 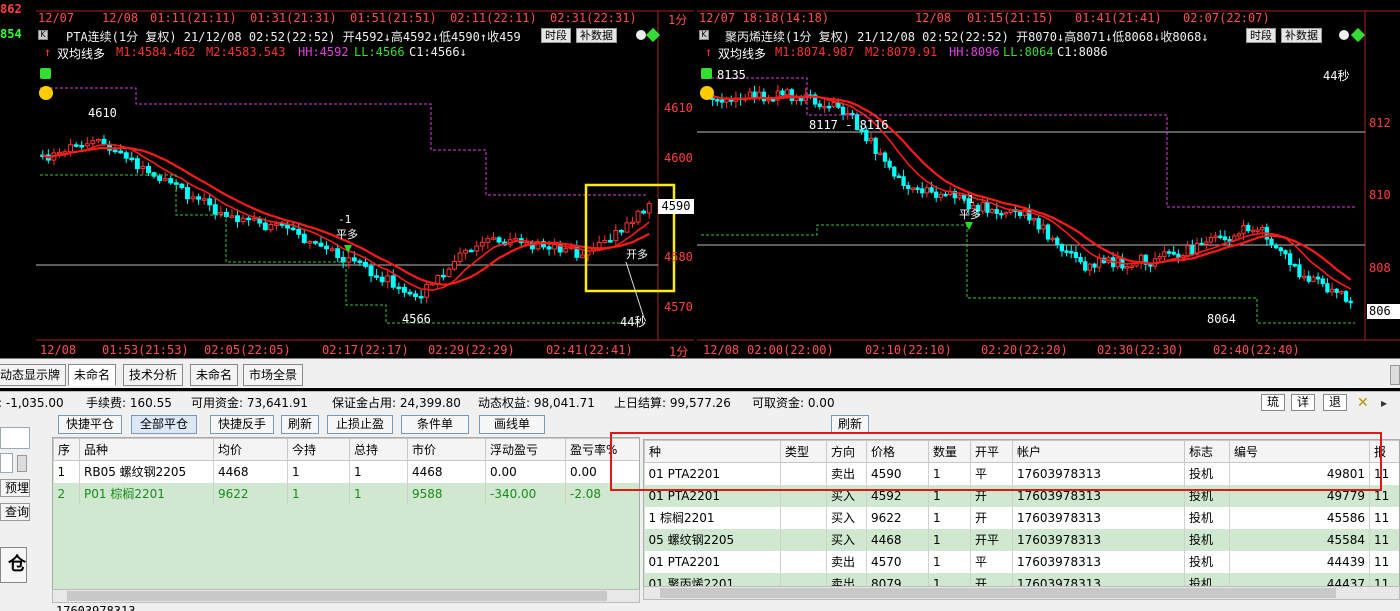 I want to click on preset-order-button: 预埋, so click(x=15, y=488).